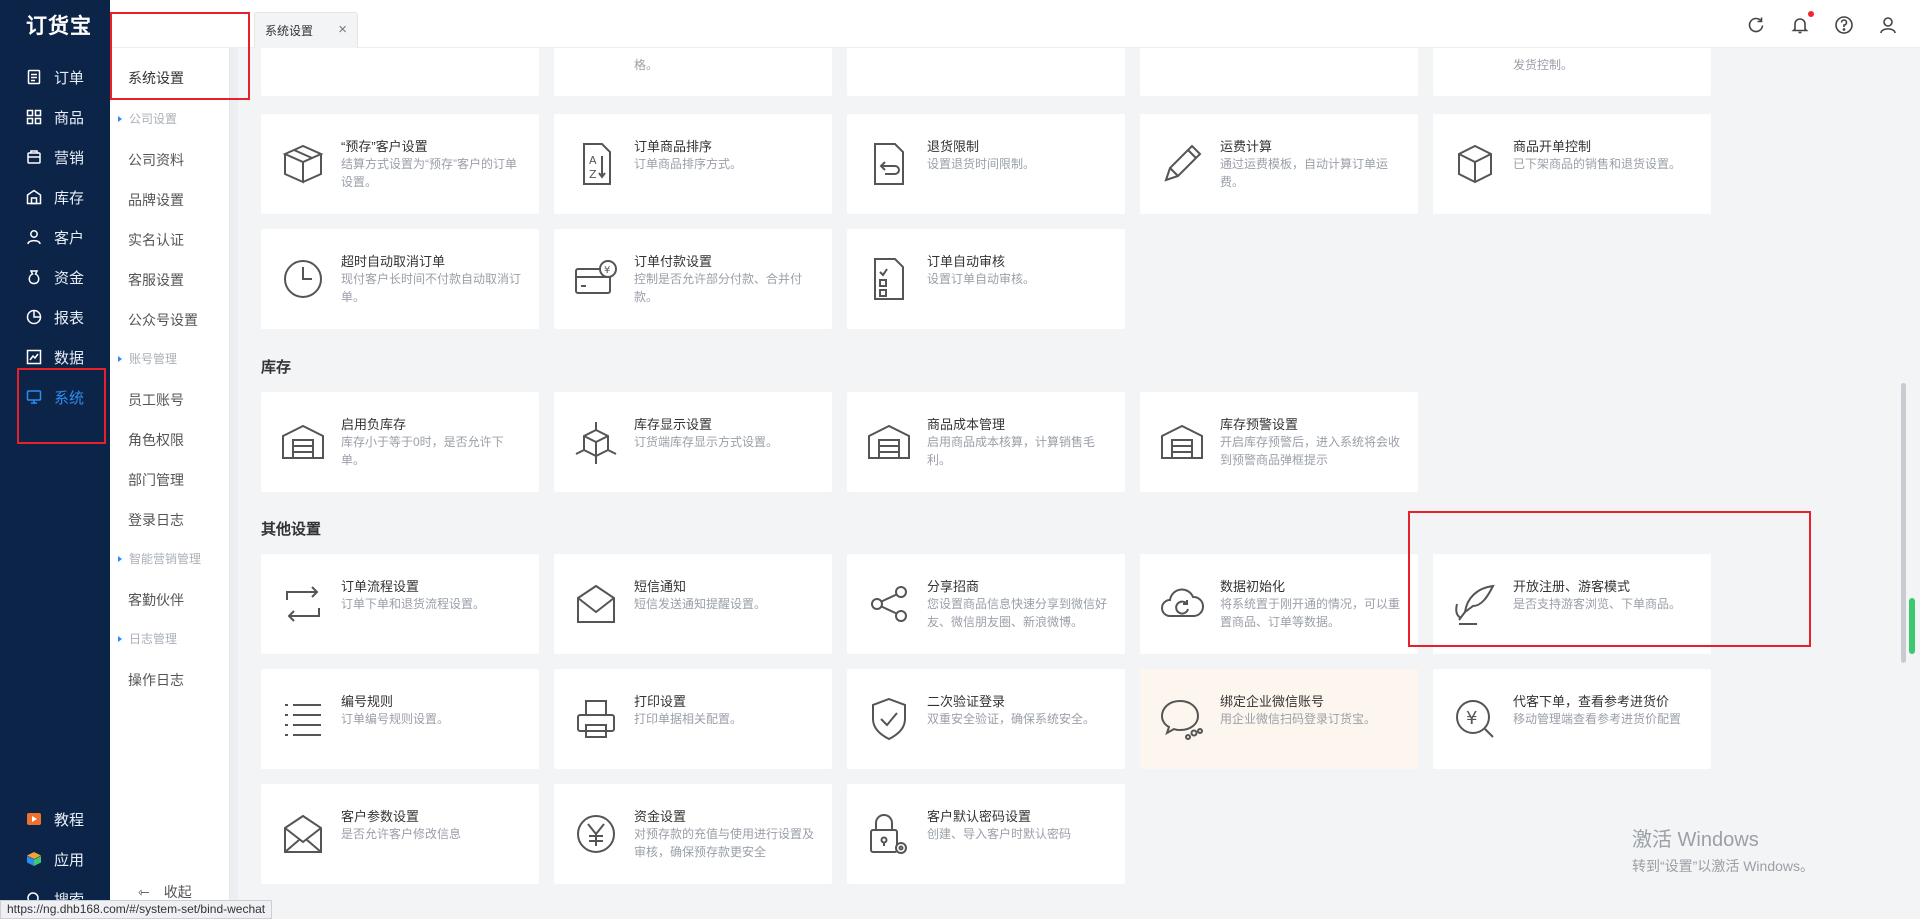  Describe the element at coordinates (1572, 604) in the screenshot. I see `card-open-registration: 开放注册、游客模式 是否支持游客浏览、下单商品。` at that location.